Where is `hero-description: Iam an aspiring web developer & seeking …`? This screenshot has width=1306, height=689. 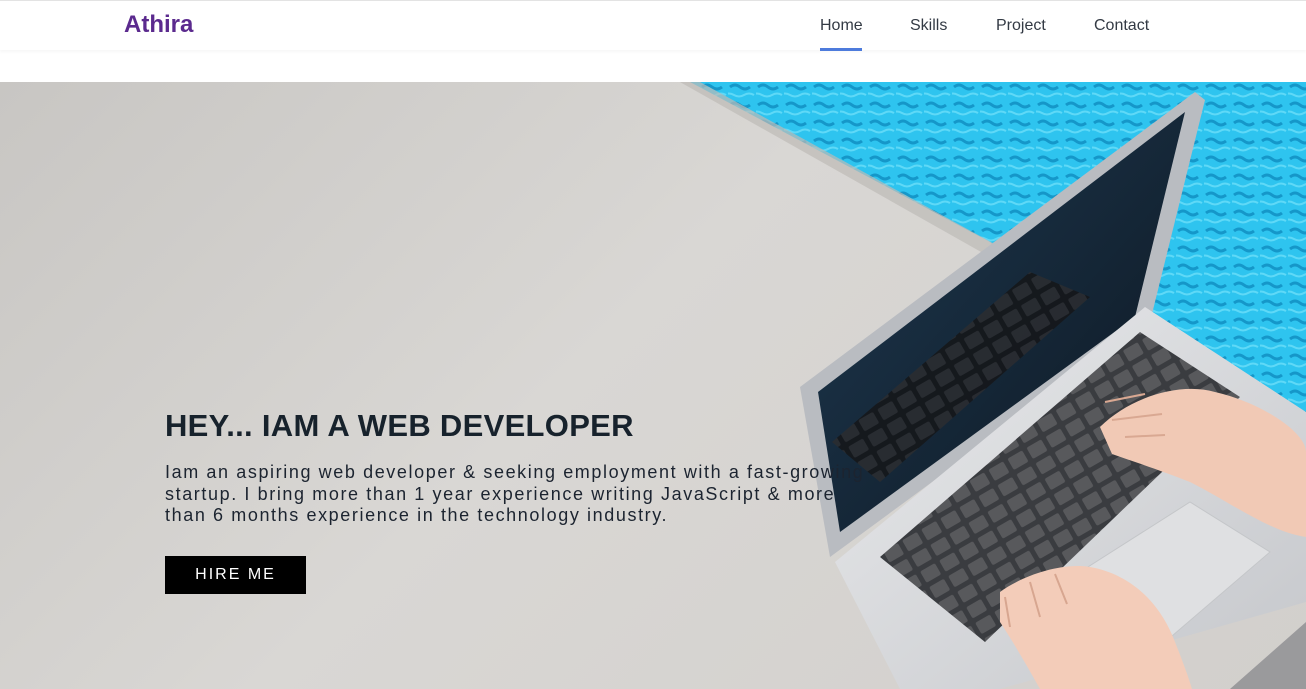 hero-description: Iam an aspiring web developer & seeking … is located at coordinates (515, 493).